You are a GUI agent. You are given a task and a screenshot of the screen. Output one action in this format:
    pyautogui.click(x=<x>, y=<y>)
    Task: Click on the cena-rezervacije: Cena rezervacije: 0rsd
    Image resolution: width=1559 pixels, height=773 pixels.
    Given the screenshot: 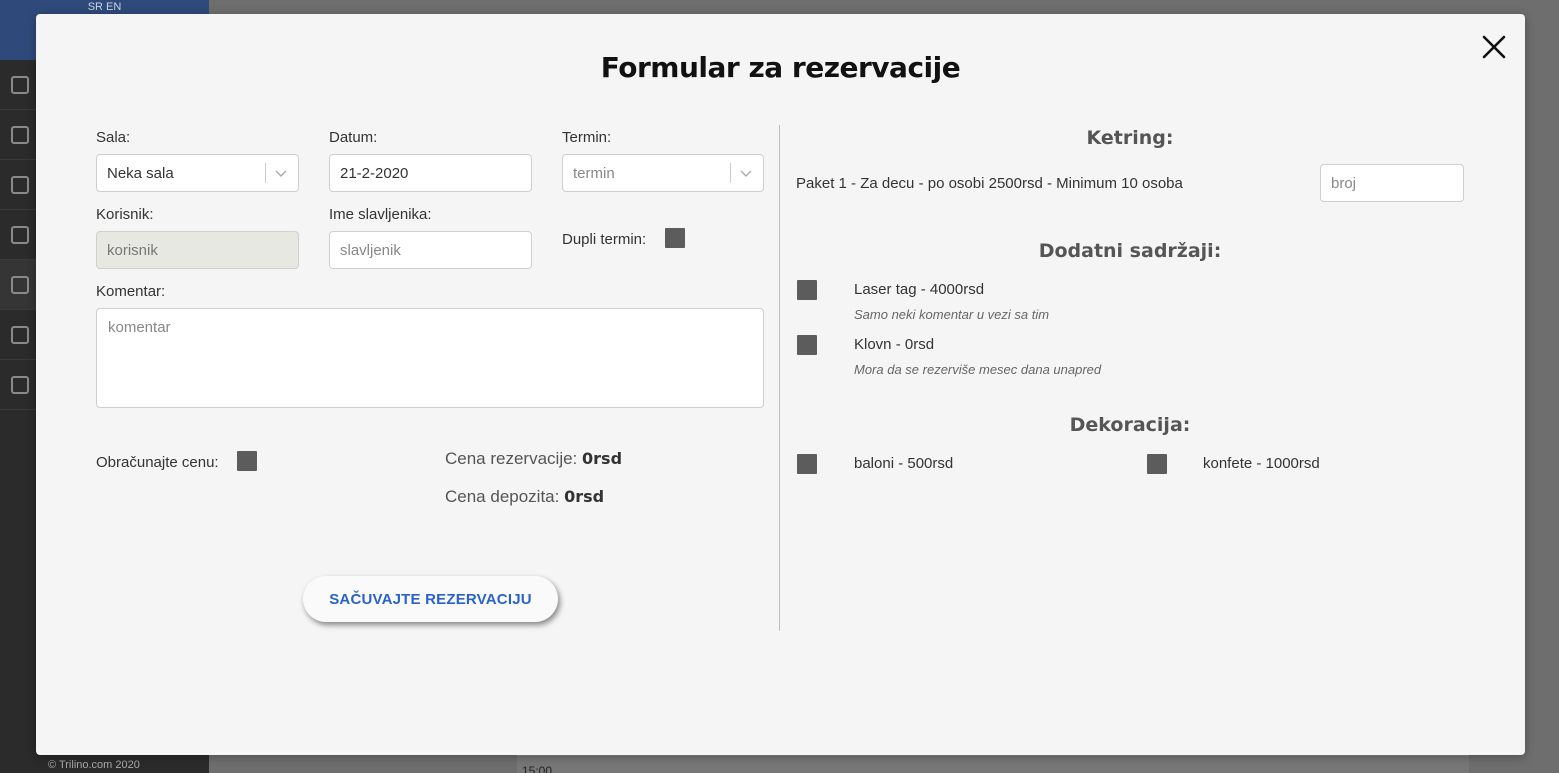 What is the action you would take?
    pyautogui.click(x=533, y=459)
    